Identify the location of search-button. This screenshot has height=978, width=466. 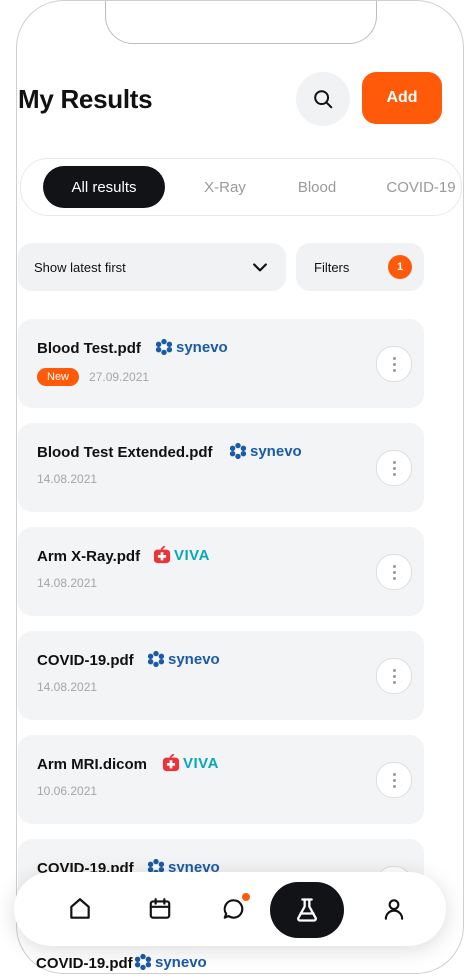
(323, 99).